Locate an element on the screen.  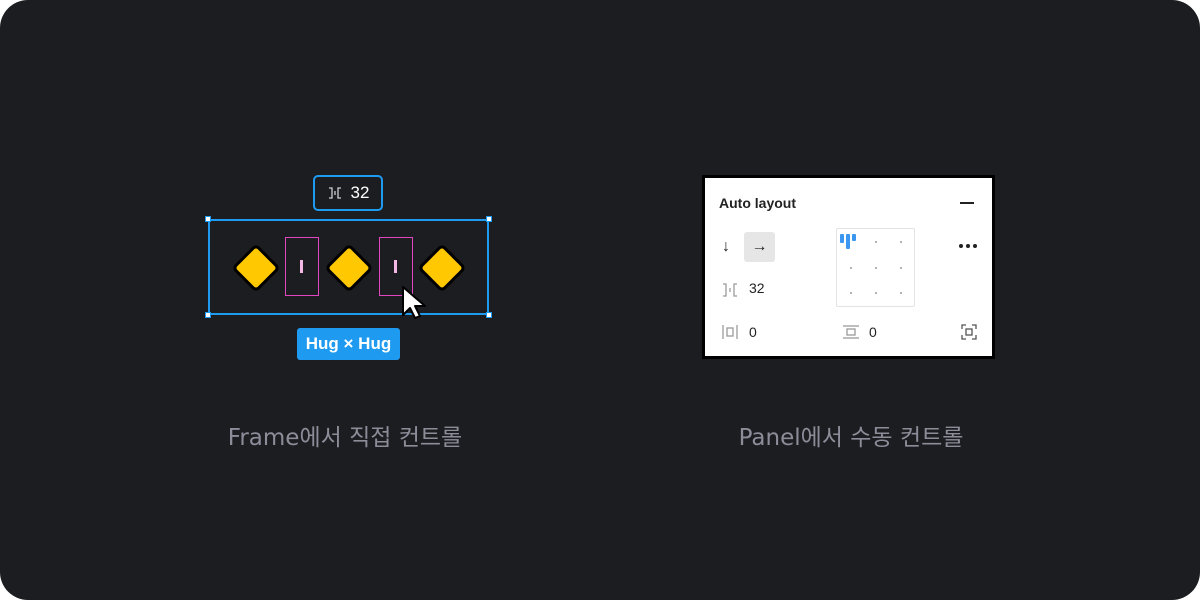
cursor-icon is located at coordinates (414, 302).